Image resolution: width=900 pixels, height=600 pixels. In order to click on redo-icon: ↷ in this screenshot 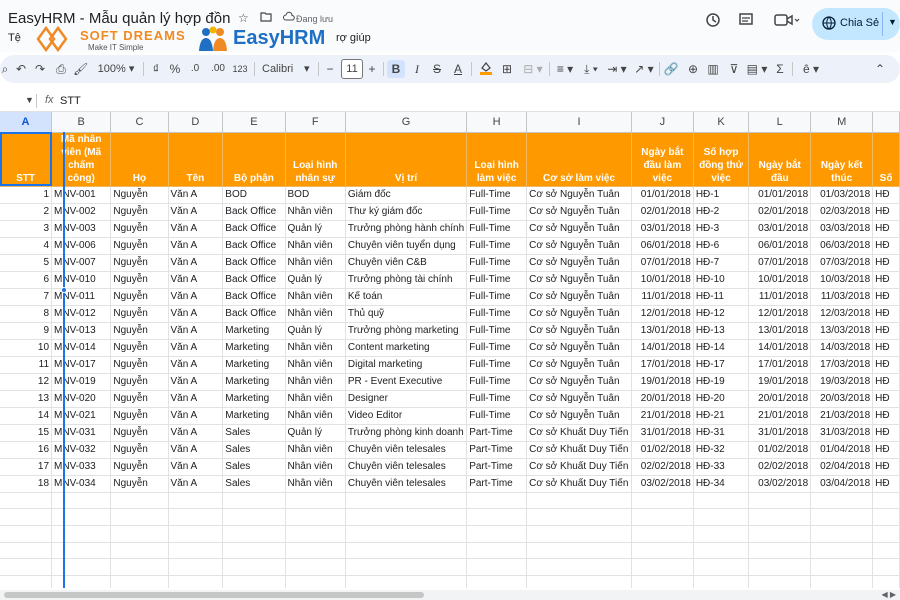, I will do `click(40, 69)`.